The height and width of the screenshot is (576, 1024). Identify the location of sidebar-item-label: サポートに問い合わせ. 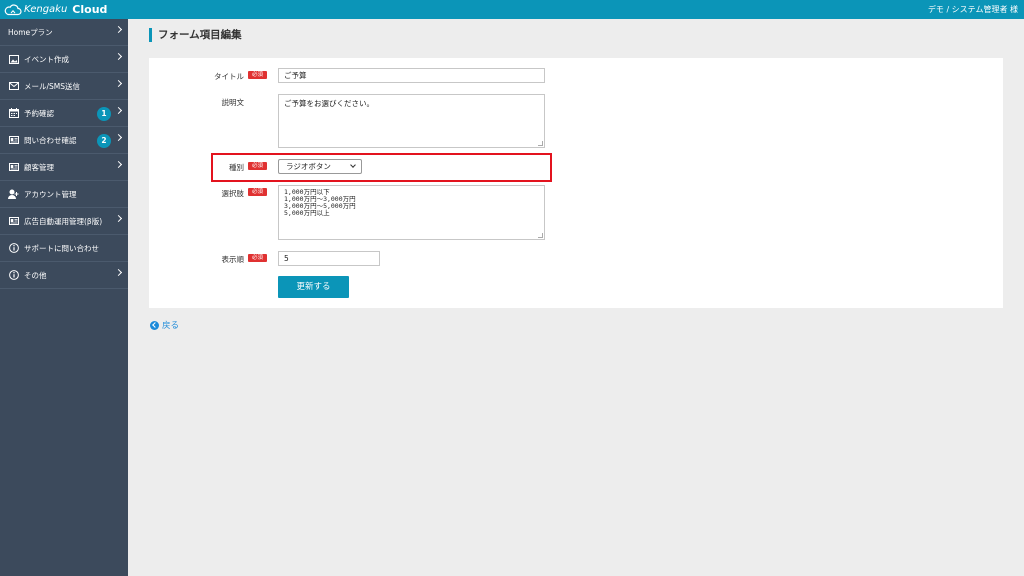
(61, 248).